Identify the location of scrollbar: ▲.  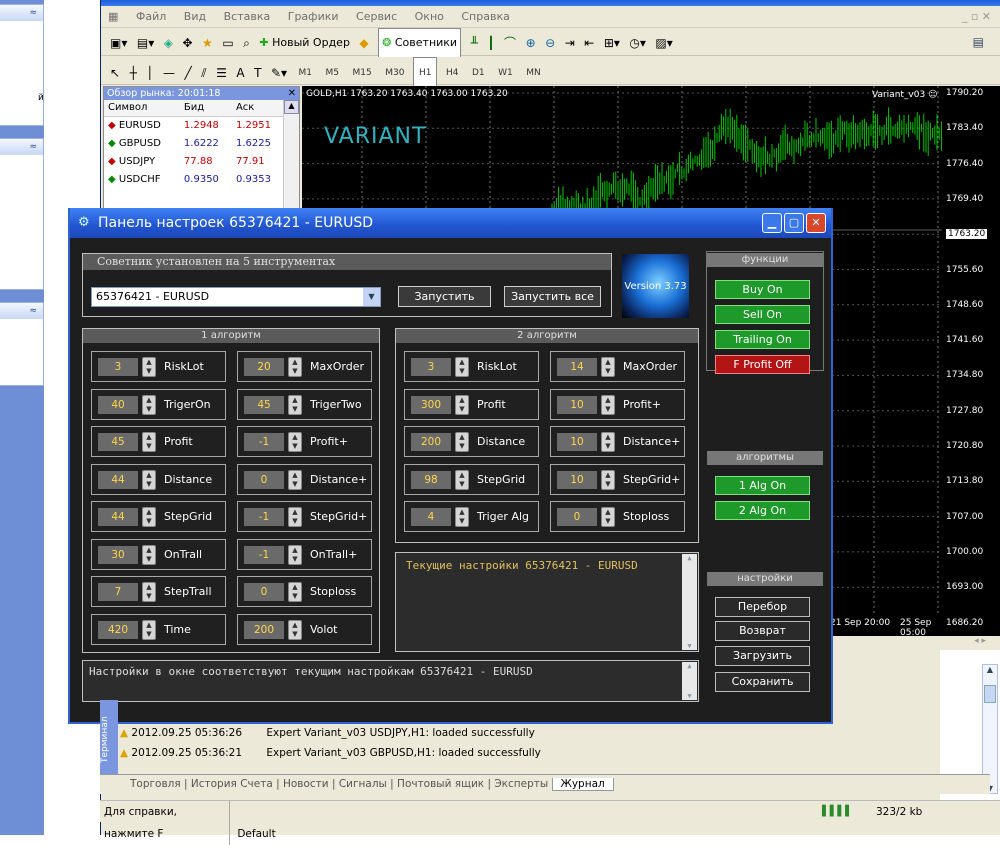
(291, 154).